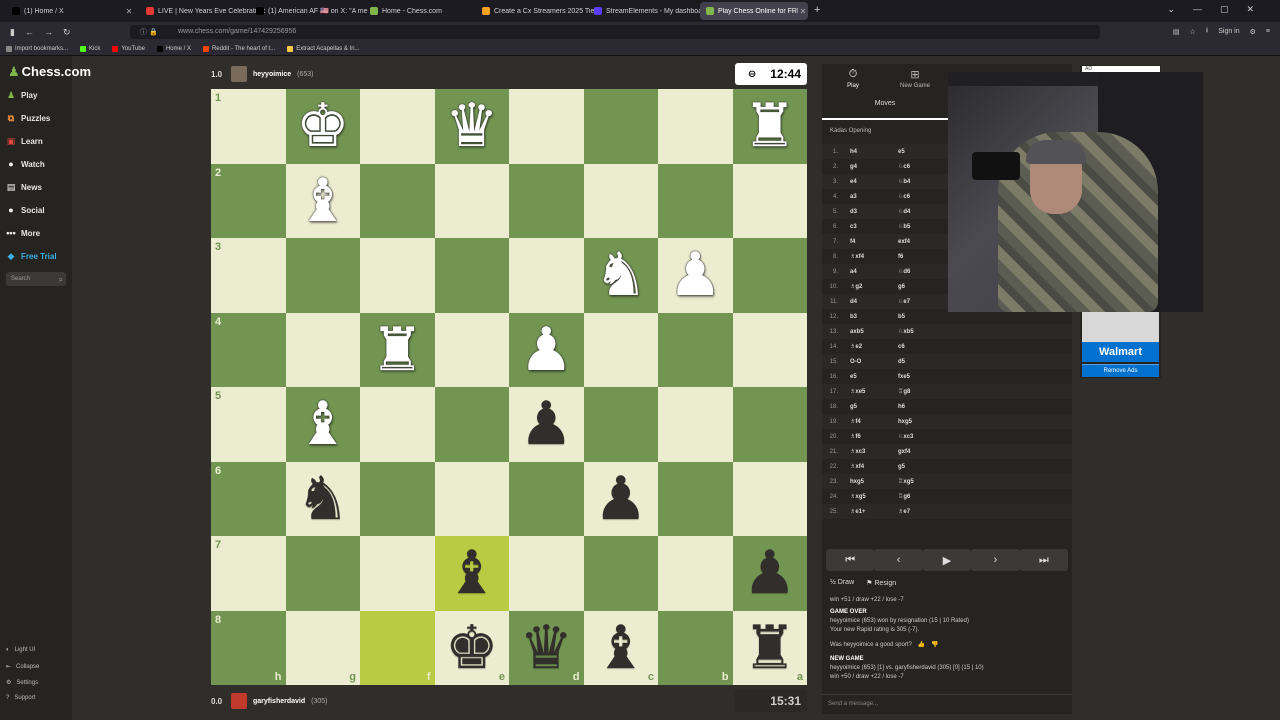  Describe the element at coordinates (322, 349) in the screenshot. I see `square-g4` at that location.